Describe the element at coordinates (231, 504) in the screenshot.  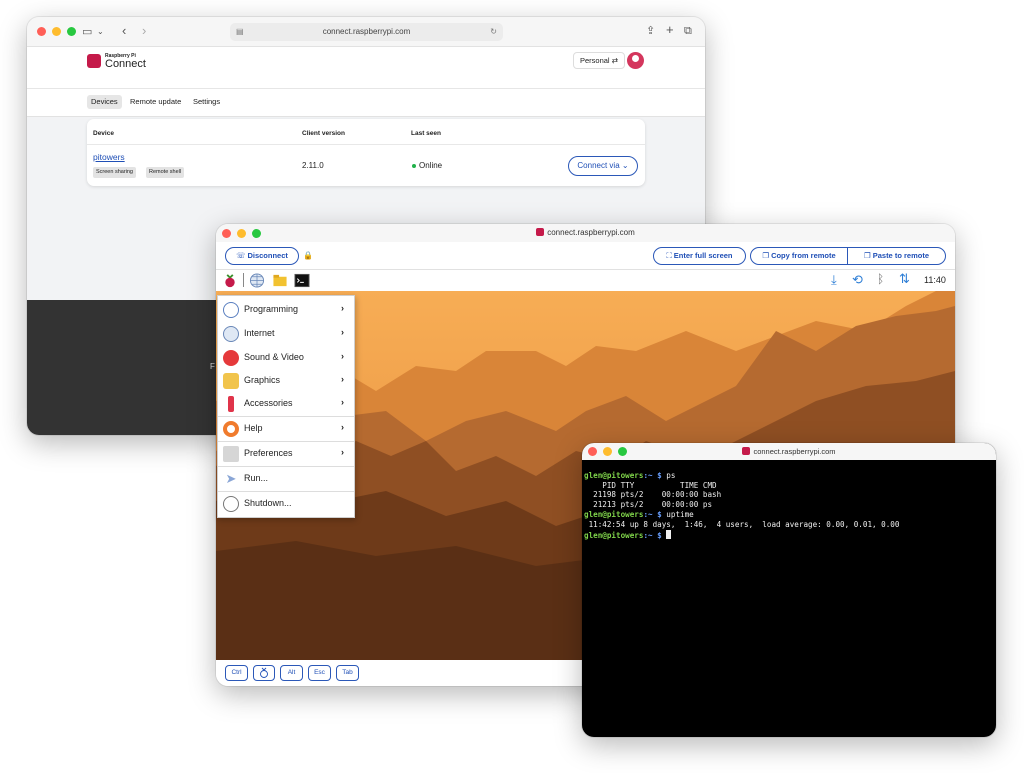
I see `power-icon` at that location.